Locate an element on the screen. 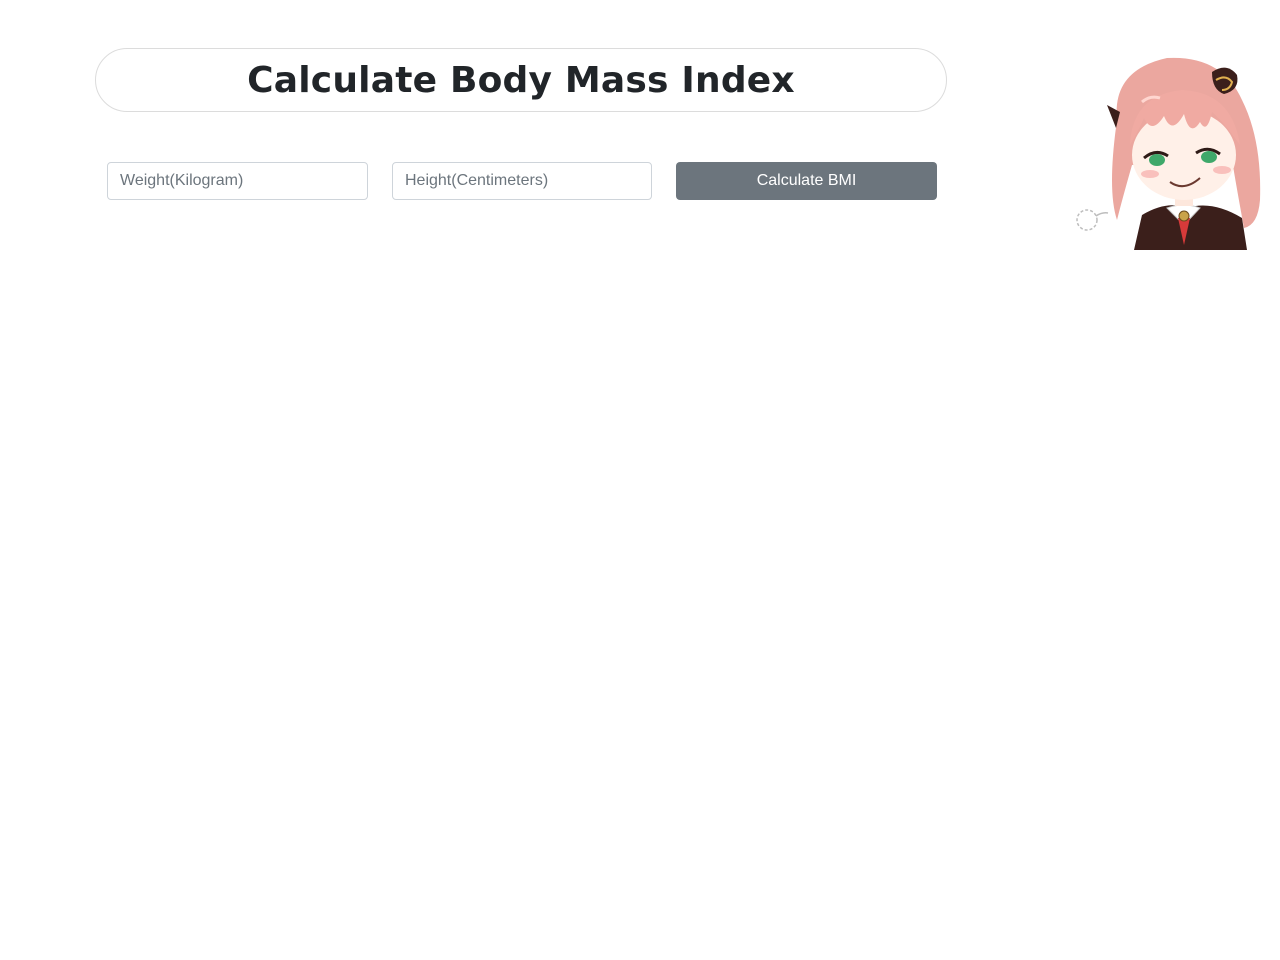 This screenshot has height=960, width=1280. page-title: Calculate Body Mass Index is located at coordinates (521, 80).